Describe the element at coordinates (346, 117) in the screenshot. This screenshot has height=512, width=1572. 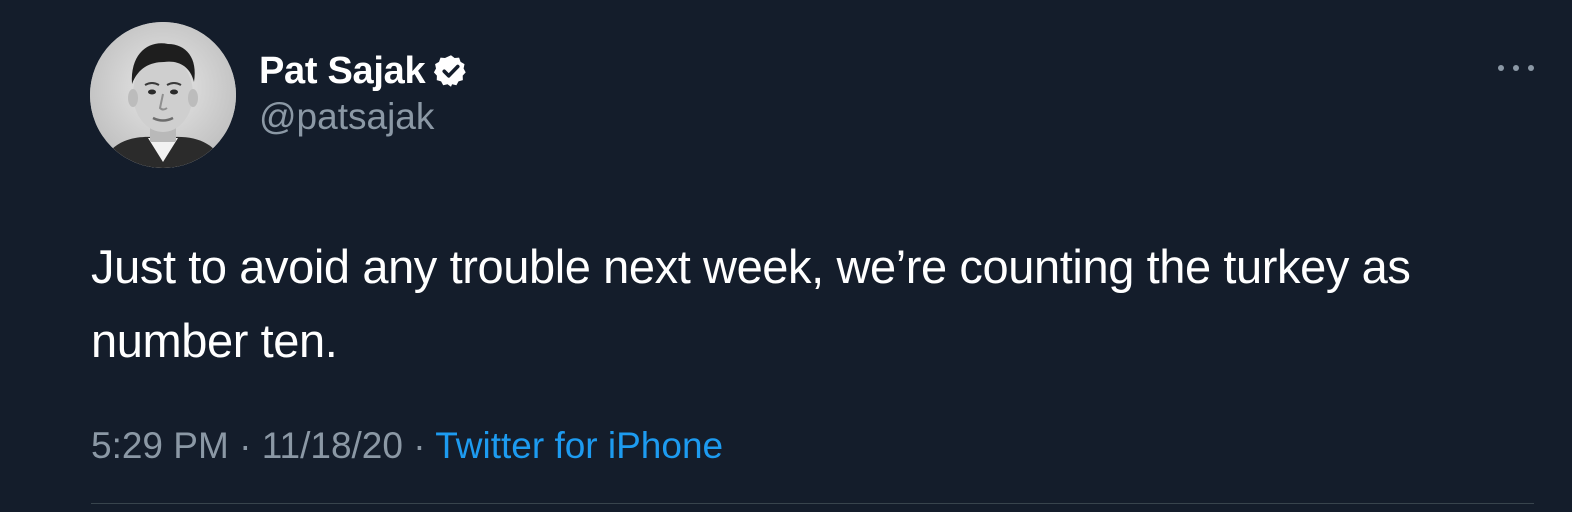
I see `user-handle: @patsajak` at that location.